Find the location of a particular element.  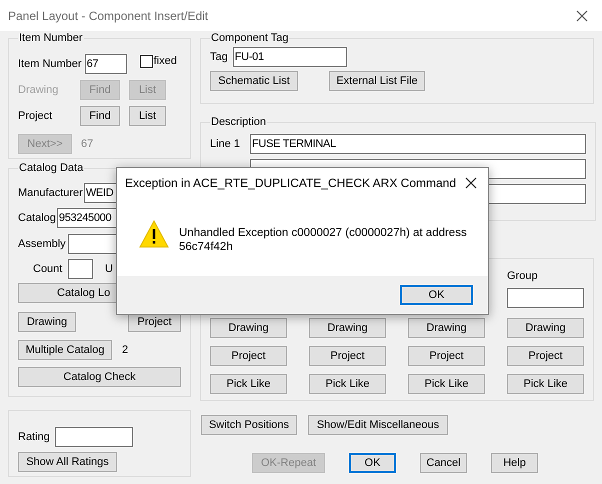

group-label: Component Tag is located at coordinates (250, 38).